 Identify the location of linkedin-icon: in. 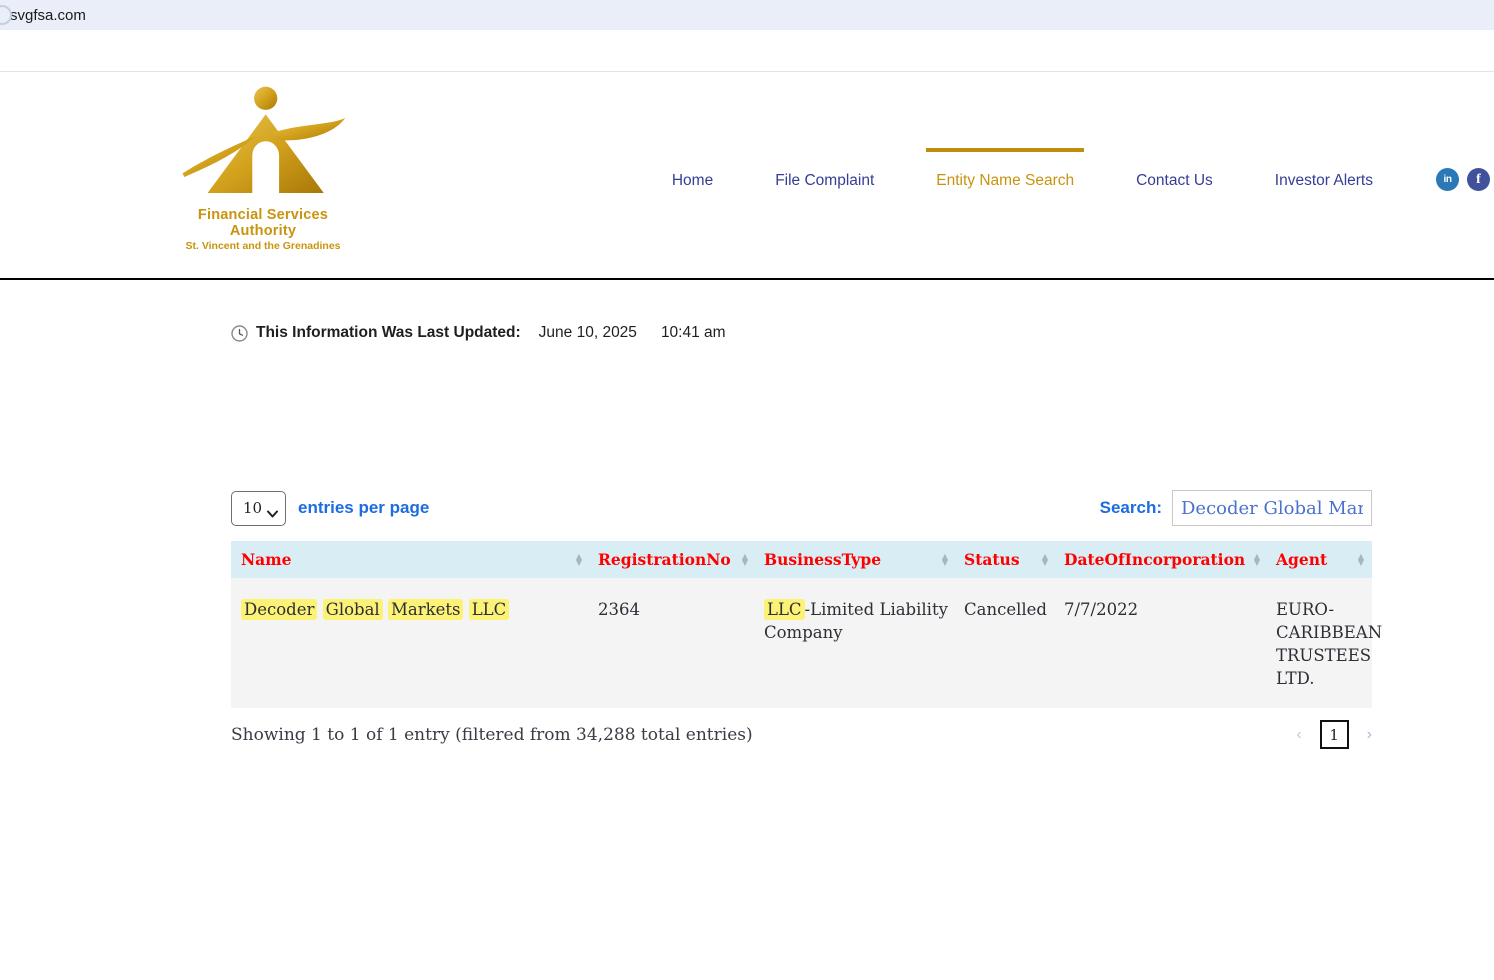
(1447, 179).